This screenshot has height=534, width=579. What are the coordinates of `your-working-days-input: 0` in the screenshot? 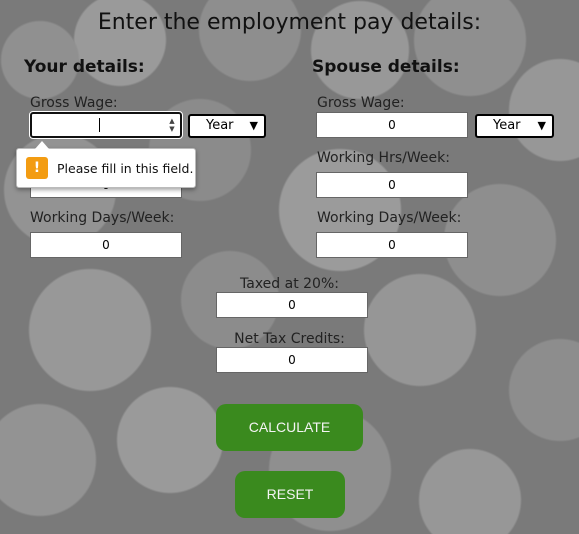 It's located at (106, 245).